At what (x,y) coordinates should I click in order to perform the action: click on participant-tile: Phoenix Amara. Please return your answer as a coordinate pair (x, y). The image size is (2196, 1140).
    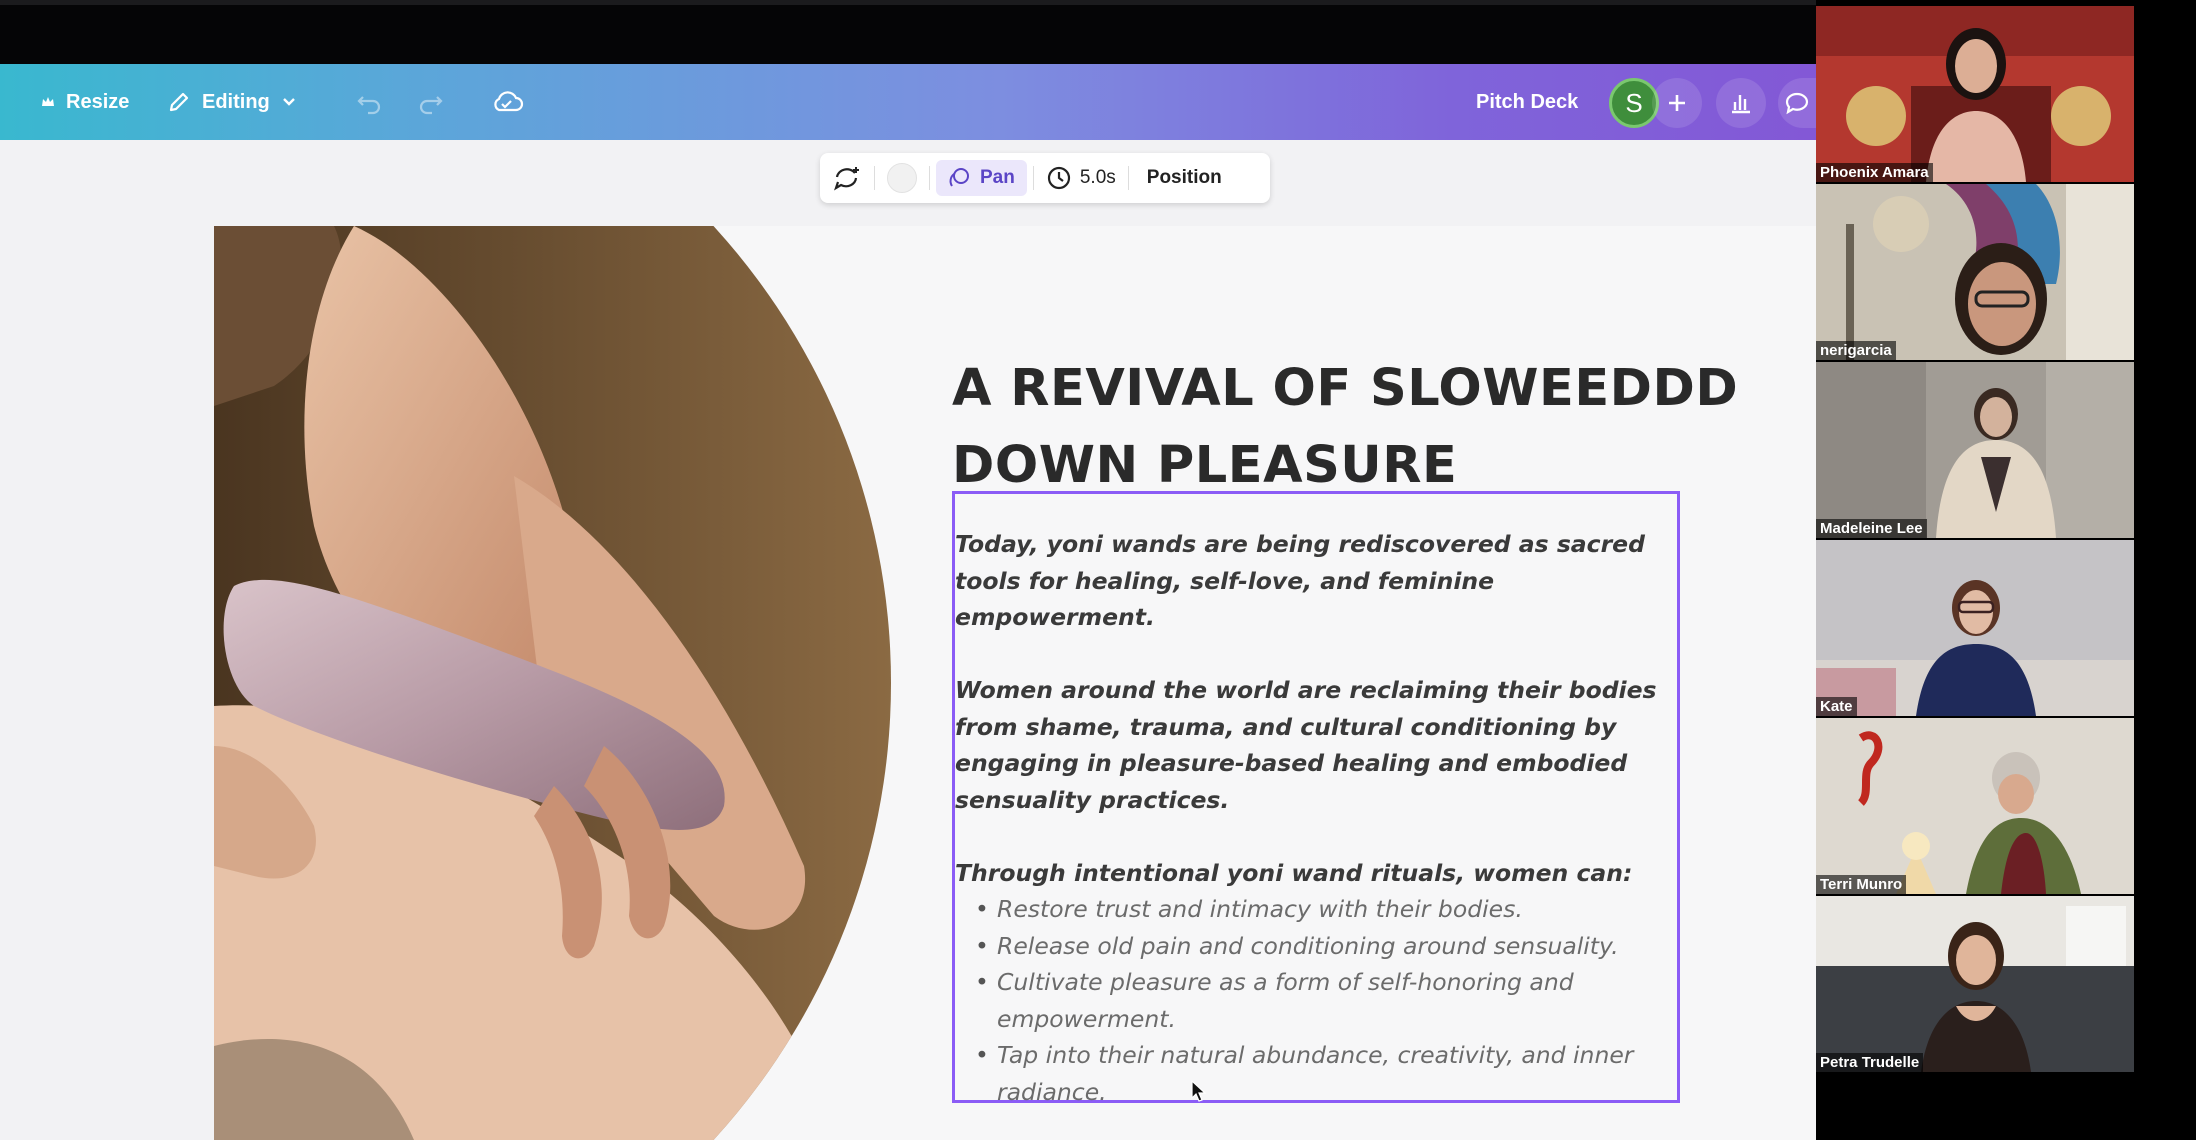
    Looking at the image, I should click on (1975, 94).